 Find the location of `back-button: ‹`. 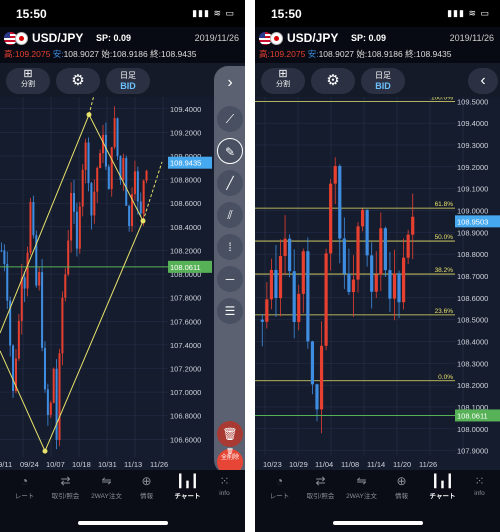

back-button: ‹ is located at coordinates (483, 81).